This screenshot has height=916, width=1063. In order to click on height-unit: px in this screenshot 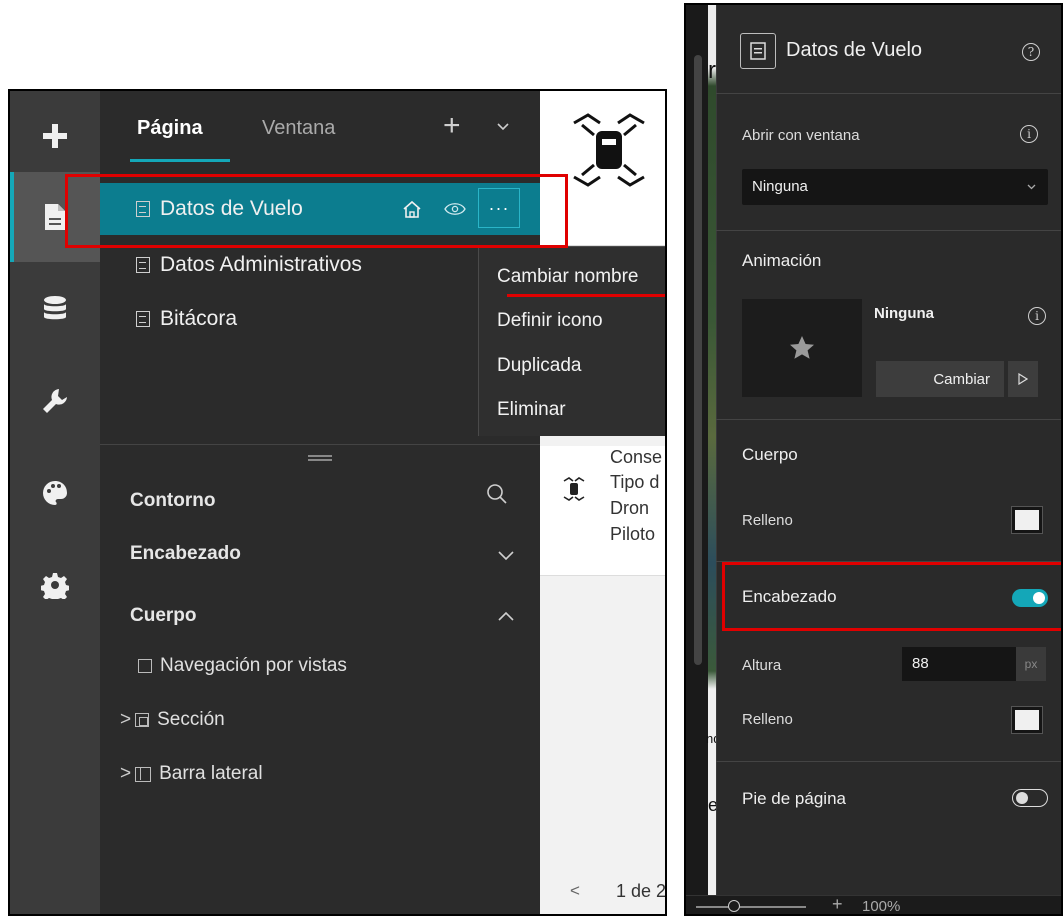, I will do `click(1031, 664)`.